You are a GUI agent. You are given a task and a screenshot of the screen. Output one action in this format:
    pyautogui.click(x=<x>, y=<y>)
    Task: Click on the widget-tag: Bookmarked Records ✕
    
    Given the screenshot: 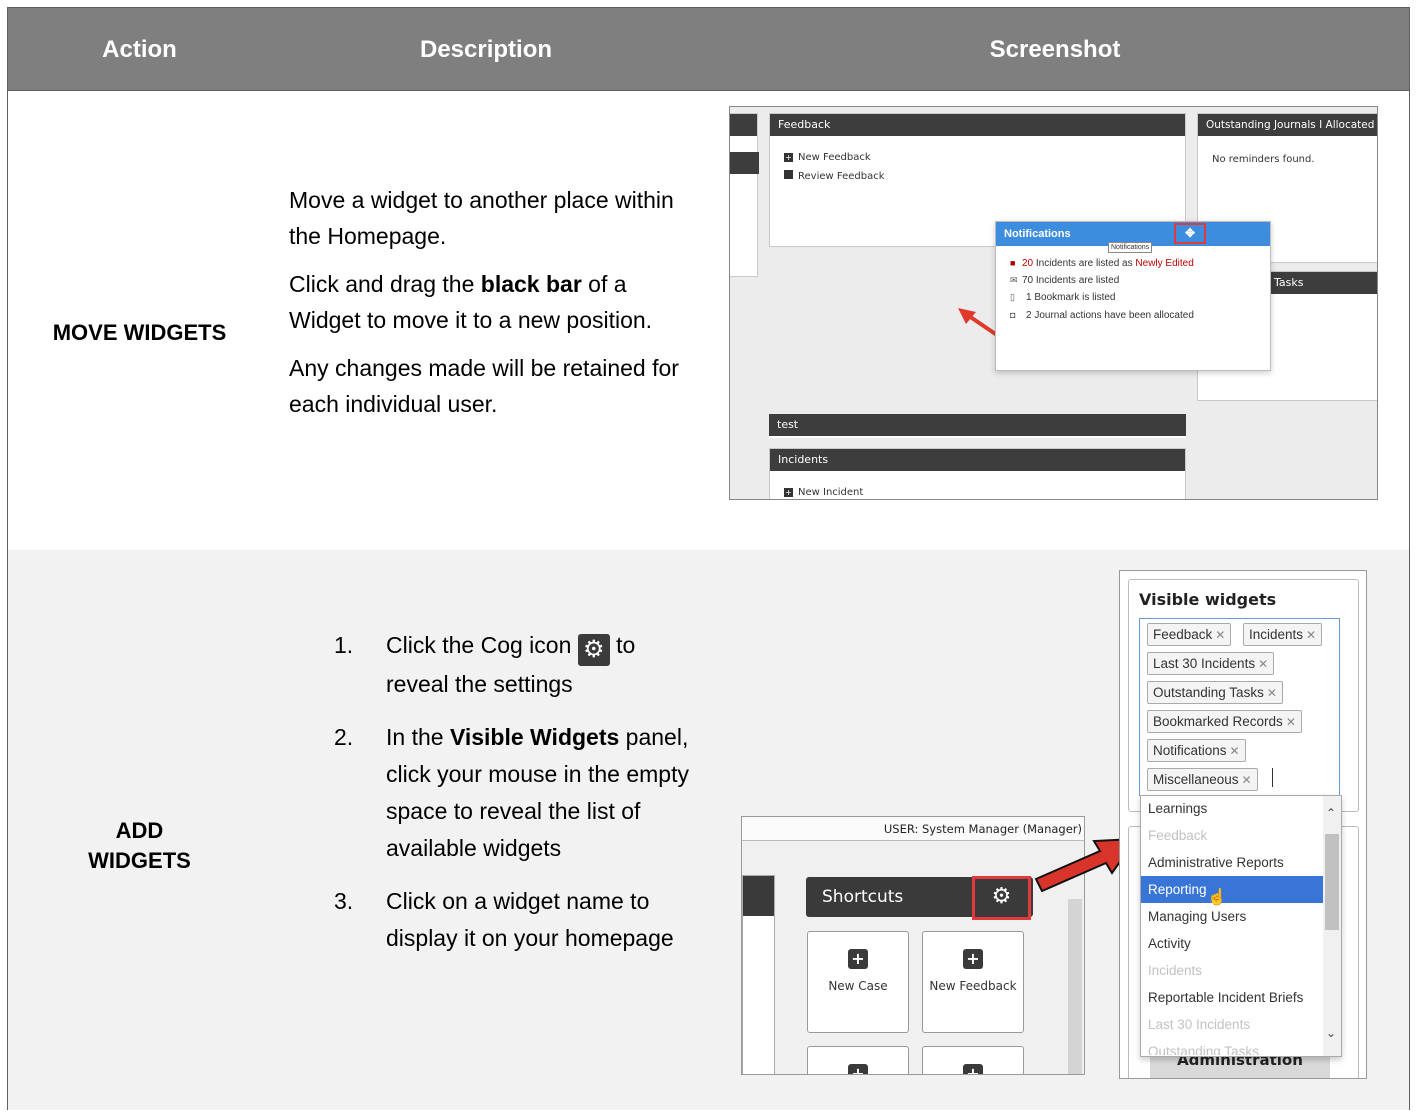 What is the action you would take?
    pyautogui.click(x=1224, y=721)
    